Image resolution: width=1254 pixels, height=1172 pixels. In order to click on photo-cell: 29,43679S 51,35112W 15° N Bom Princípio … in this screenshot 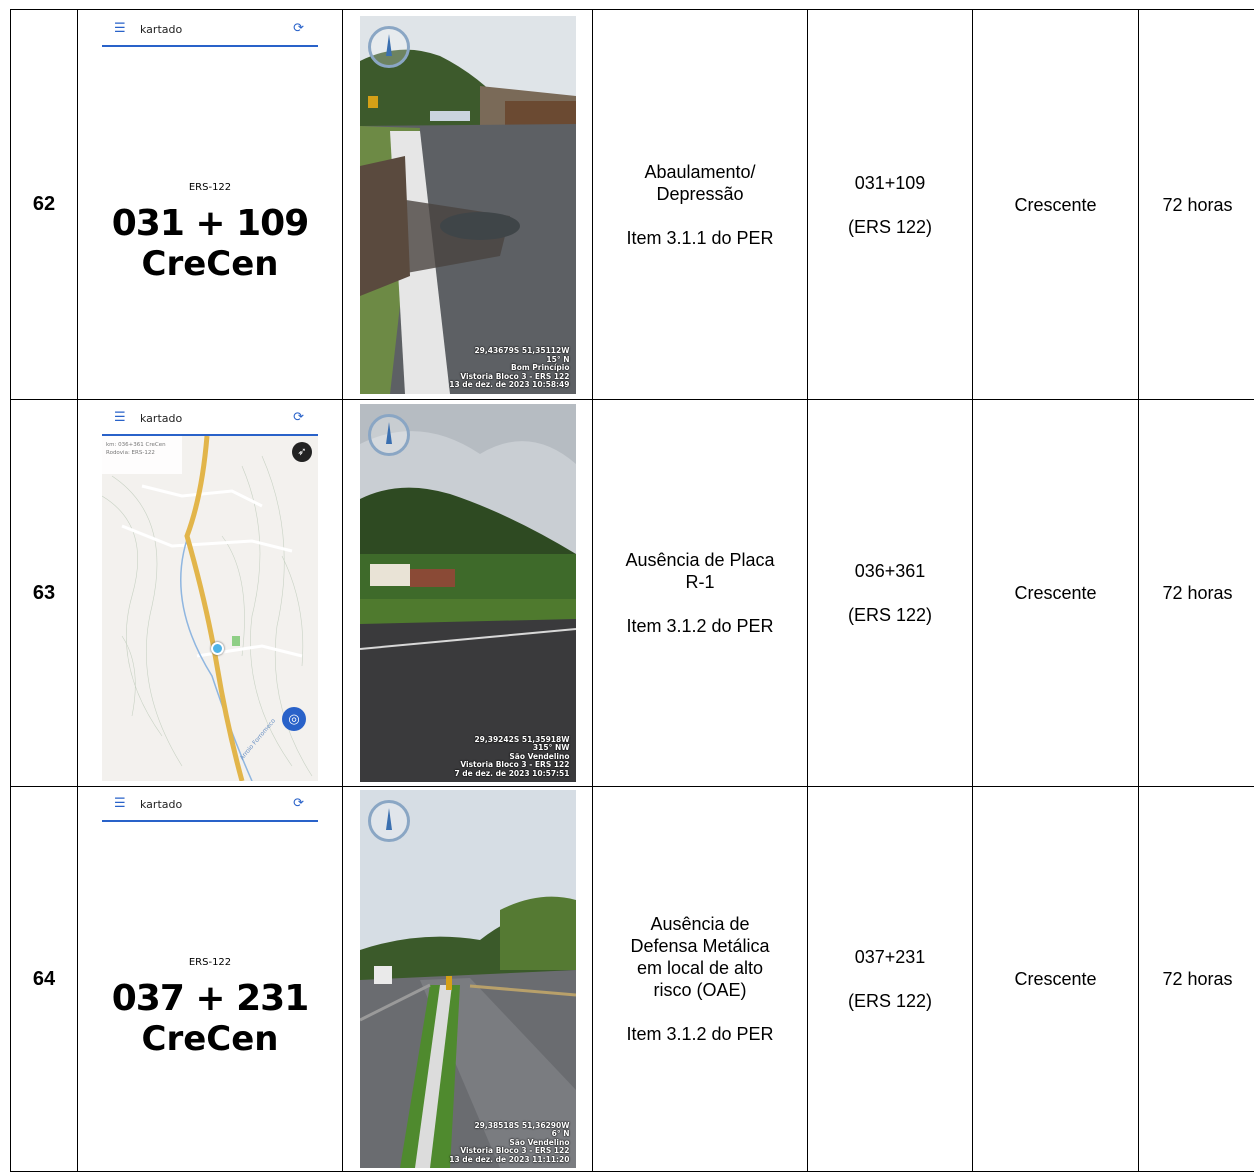, I will do `click(468, 205)`.